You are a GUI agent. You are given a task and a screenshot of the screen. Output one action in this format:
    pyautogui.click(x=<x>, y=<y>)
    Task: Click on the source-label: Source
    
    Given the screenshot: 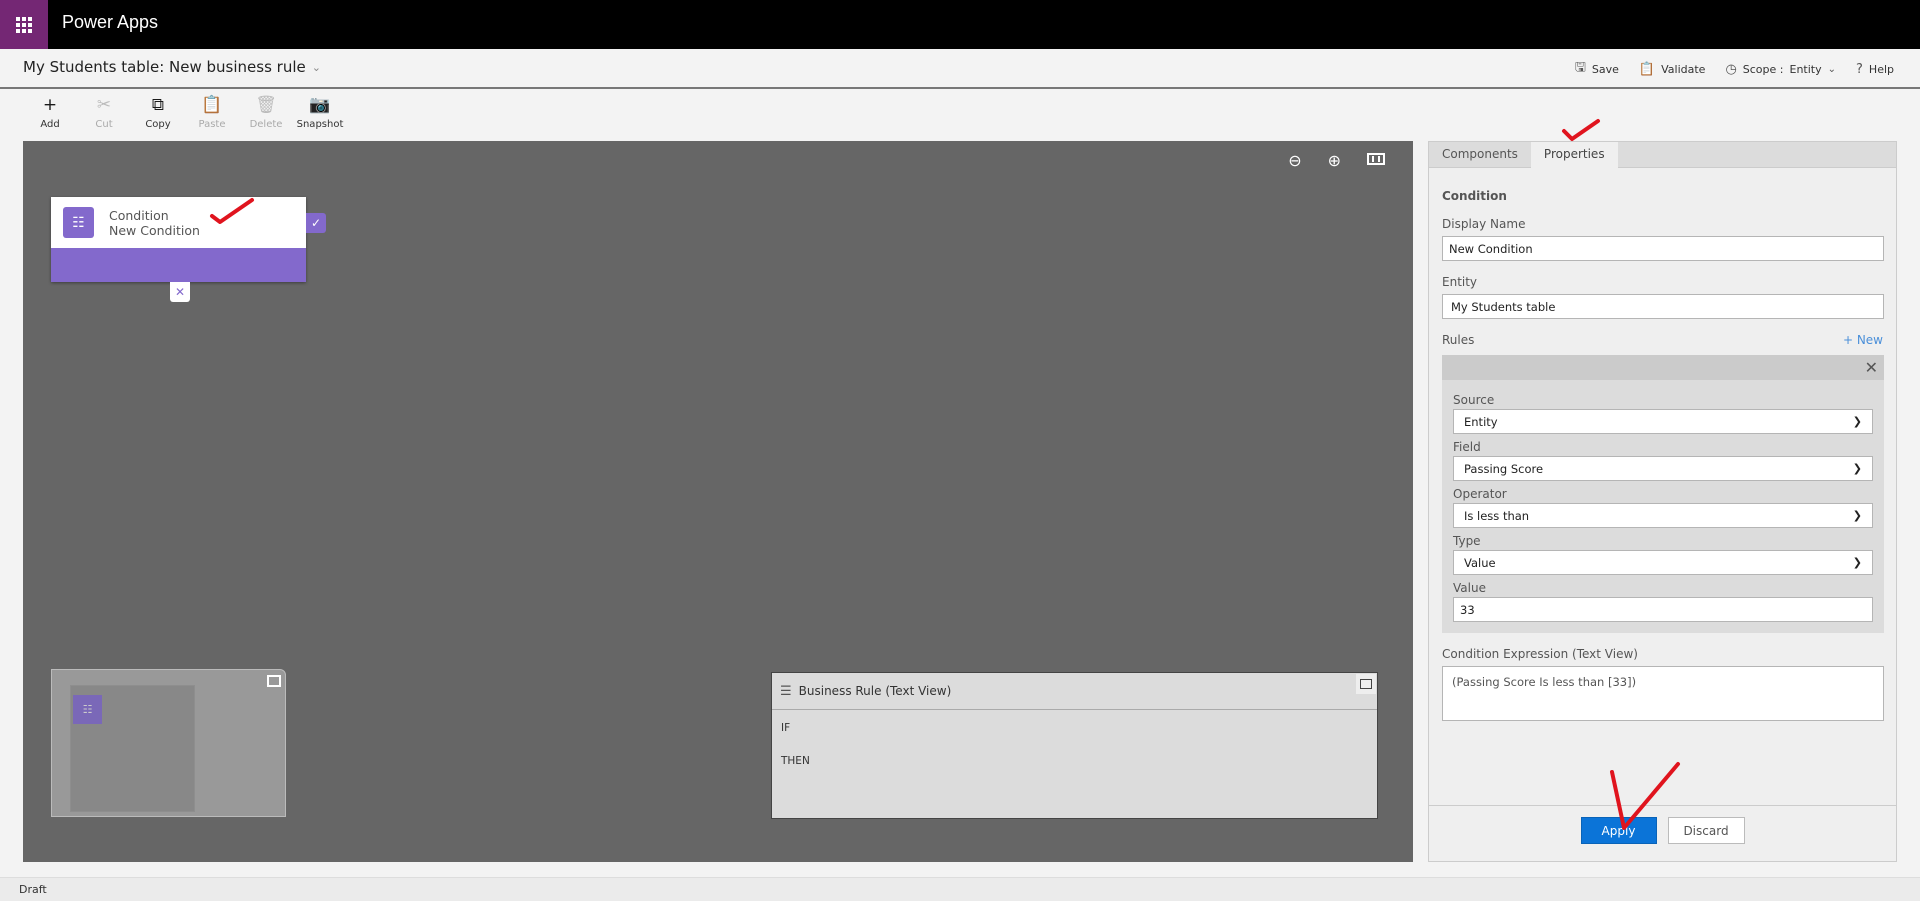 What is the action you would take?
    pyautogui.click(x=1474, y=400)
    